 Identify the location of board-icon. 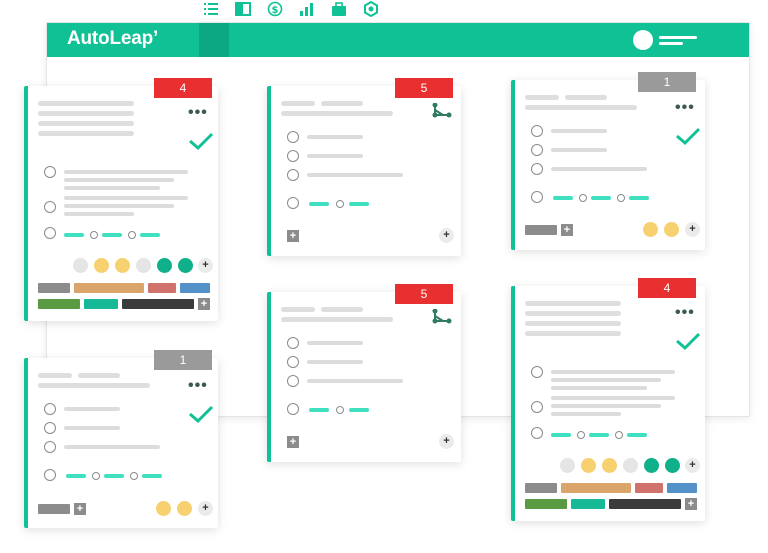
(243, 9).